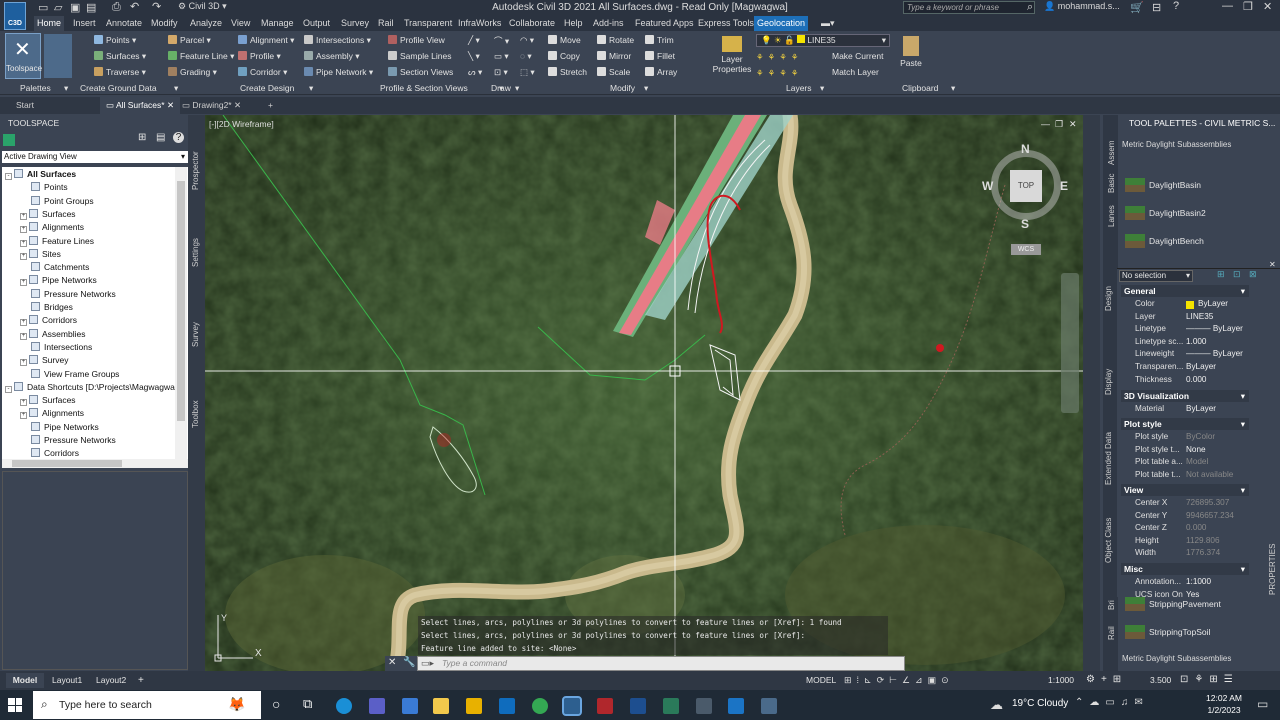 This screenshot has width=1280, height=720. I want to click on close-icon: ✕, so click(1272, 264).